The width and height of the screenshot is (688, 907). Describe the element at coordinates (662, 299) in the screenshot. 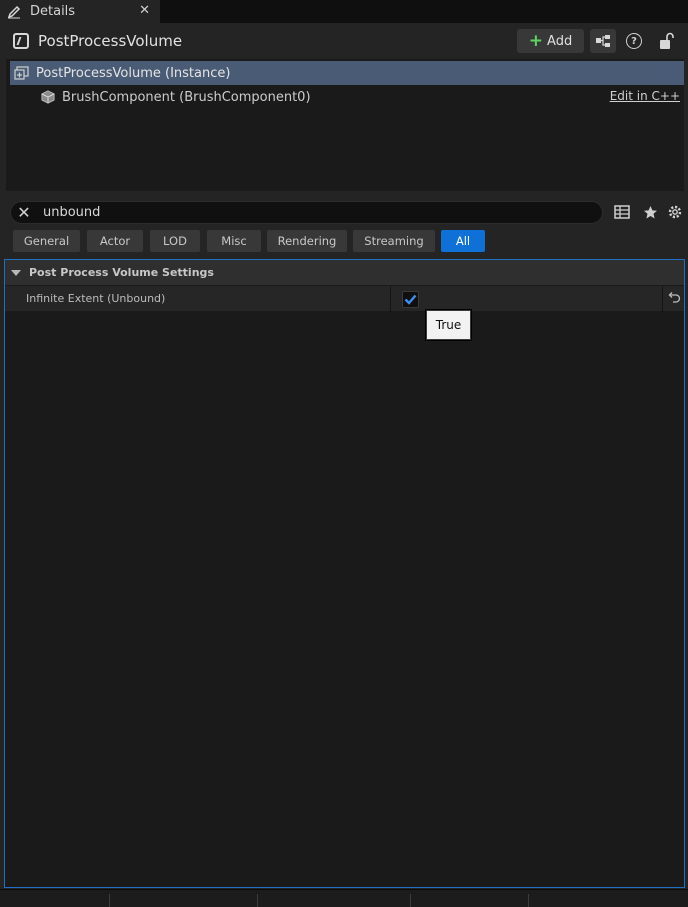

I see `reset-column-divider` at that location.